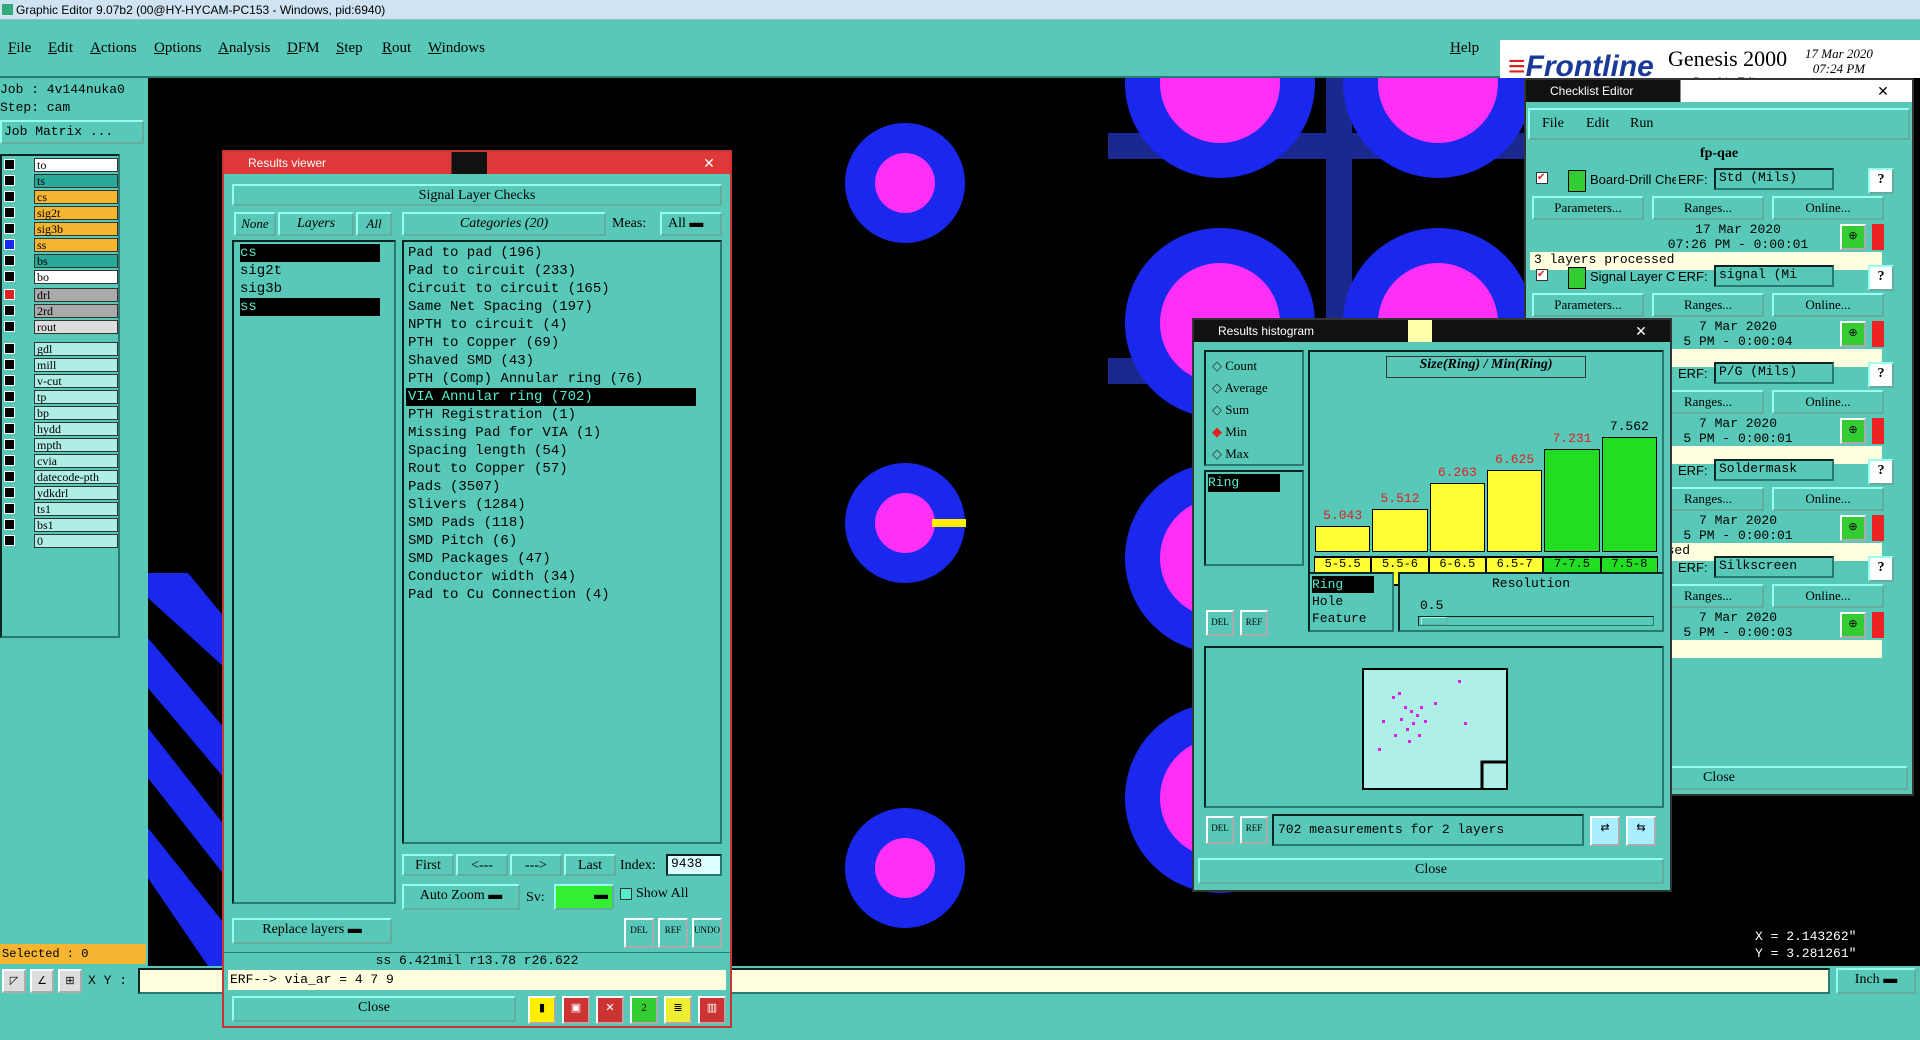 This screenshot has width=1920, height=1040. What do you see at coordinates (310, 253) in the screenshot?
I see `result-layer-cs: cs` at bounding box center [310, 253].